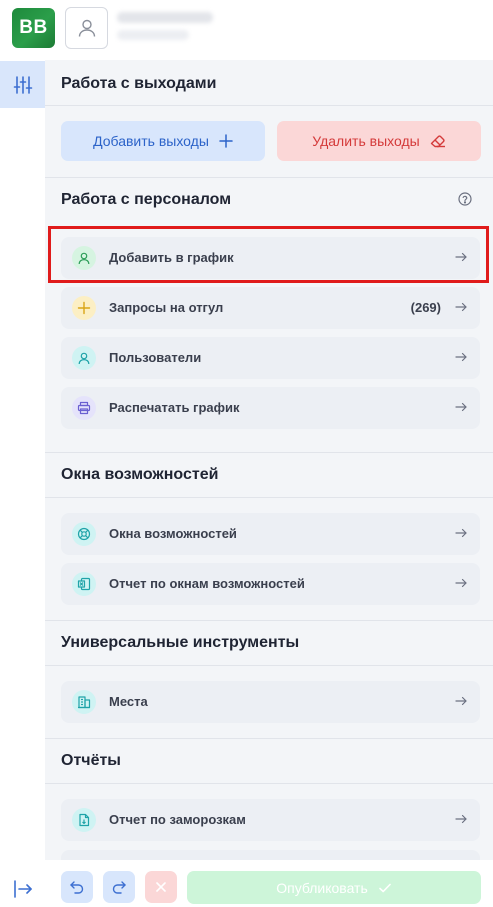 This screenshot has width=493, height=907. Describe the element at coordinates (270, 855) in the screenshot. I see `card-partial` at that location.